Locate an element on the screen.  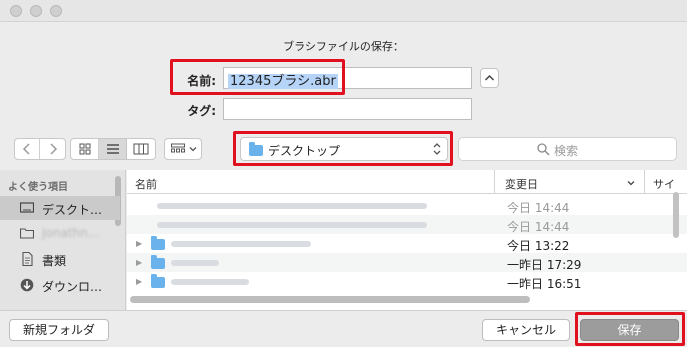
zoom-window-button is located at coordinates (56, 11).